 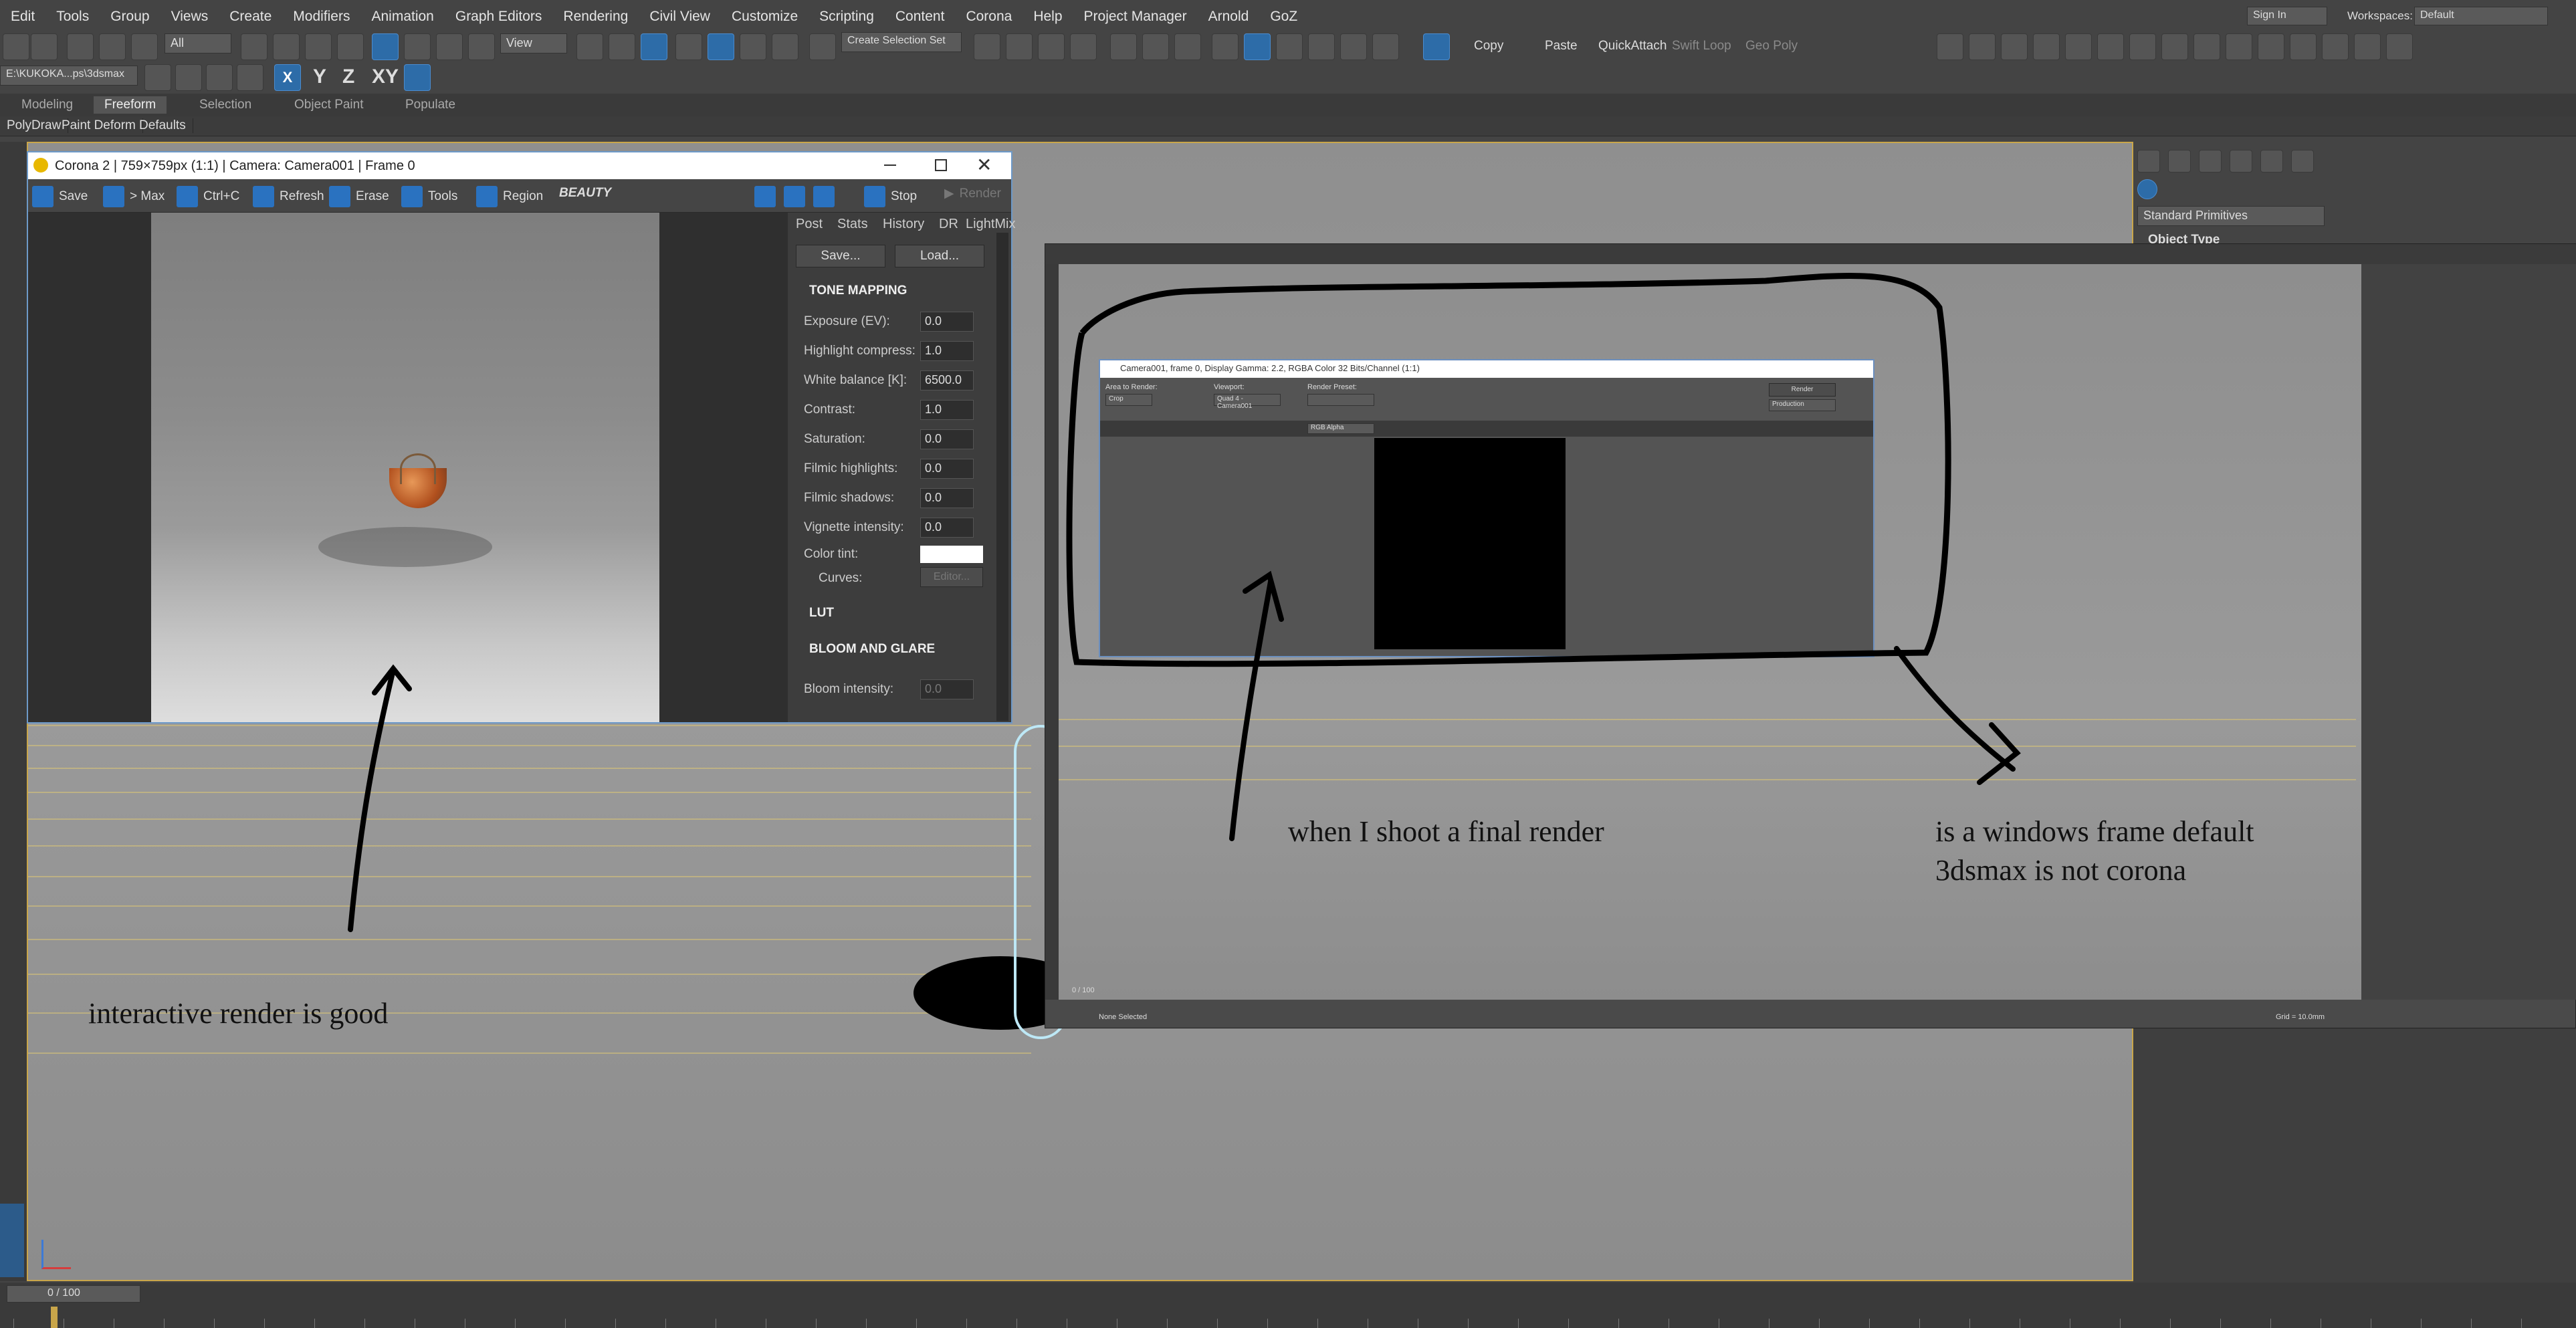 What do you see at coordinates (1257, 705) in the screenshot?
I see `annotation-arrow-final` at bounding box center [1257, 705].